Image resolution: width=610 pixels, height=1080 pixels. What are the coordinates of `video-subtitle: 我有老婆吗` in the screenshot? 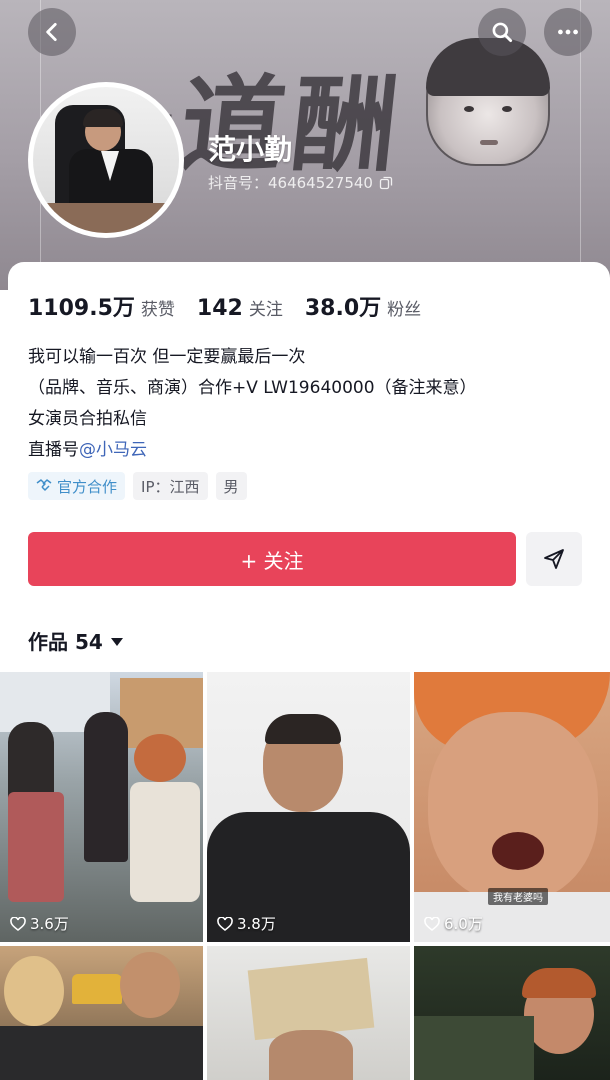 It's located at (518, 896).